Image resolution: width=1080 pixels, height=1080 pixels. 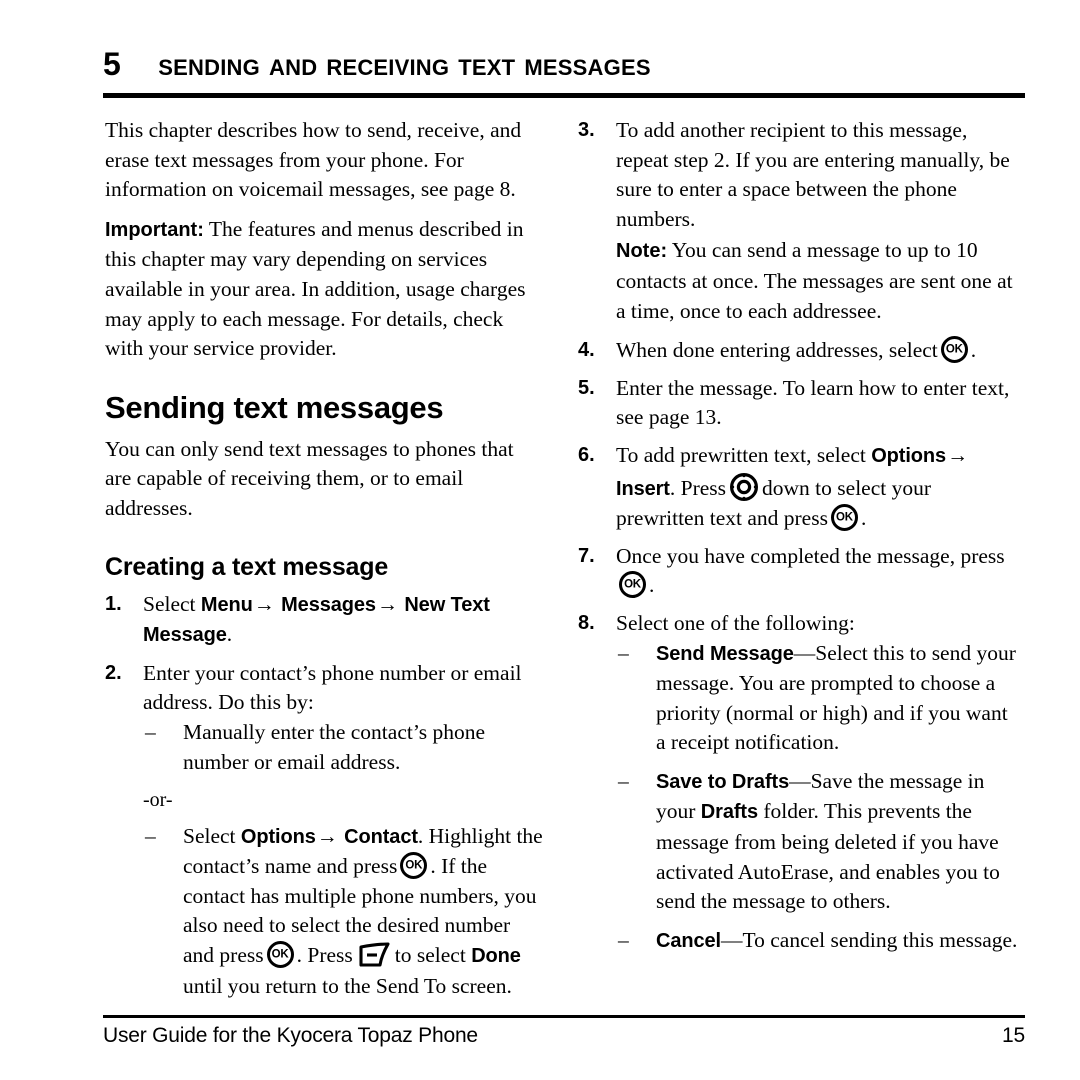 What do you see at coordinates (226, 604) in the screenshot?
I see `menu-term-menu: Menu` at bounding box center [226, 604].